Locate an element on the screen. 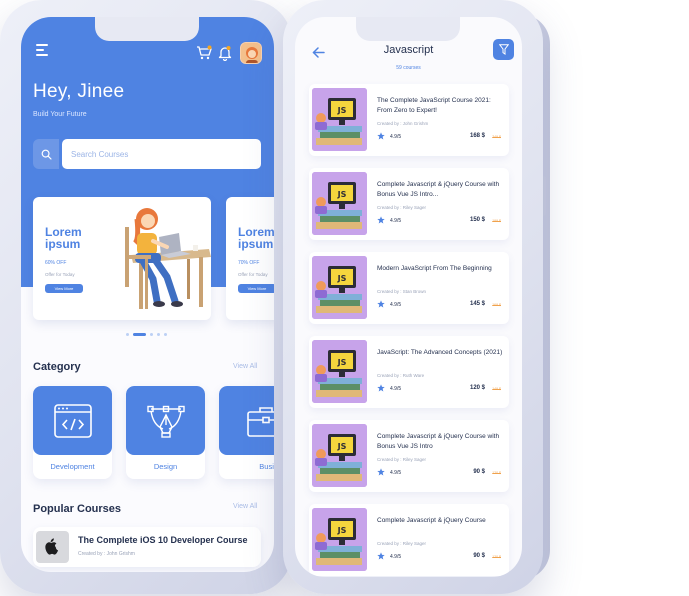 Image resolution: width=689 pixels, height=596 pixels. category-heading: Category is located at coordinates (57, 367).